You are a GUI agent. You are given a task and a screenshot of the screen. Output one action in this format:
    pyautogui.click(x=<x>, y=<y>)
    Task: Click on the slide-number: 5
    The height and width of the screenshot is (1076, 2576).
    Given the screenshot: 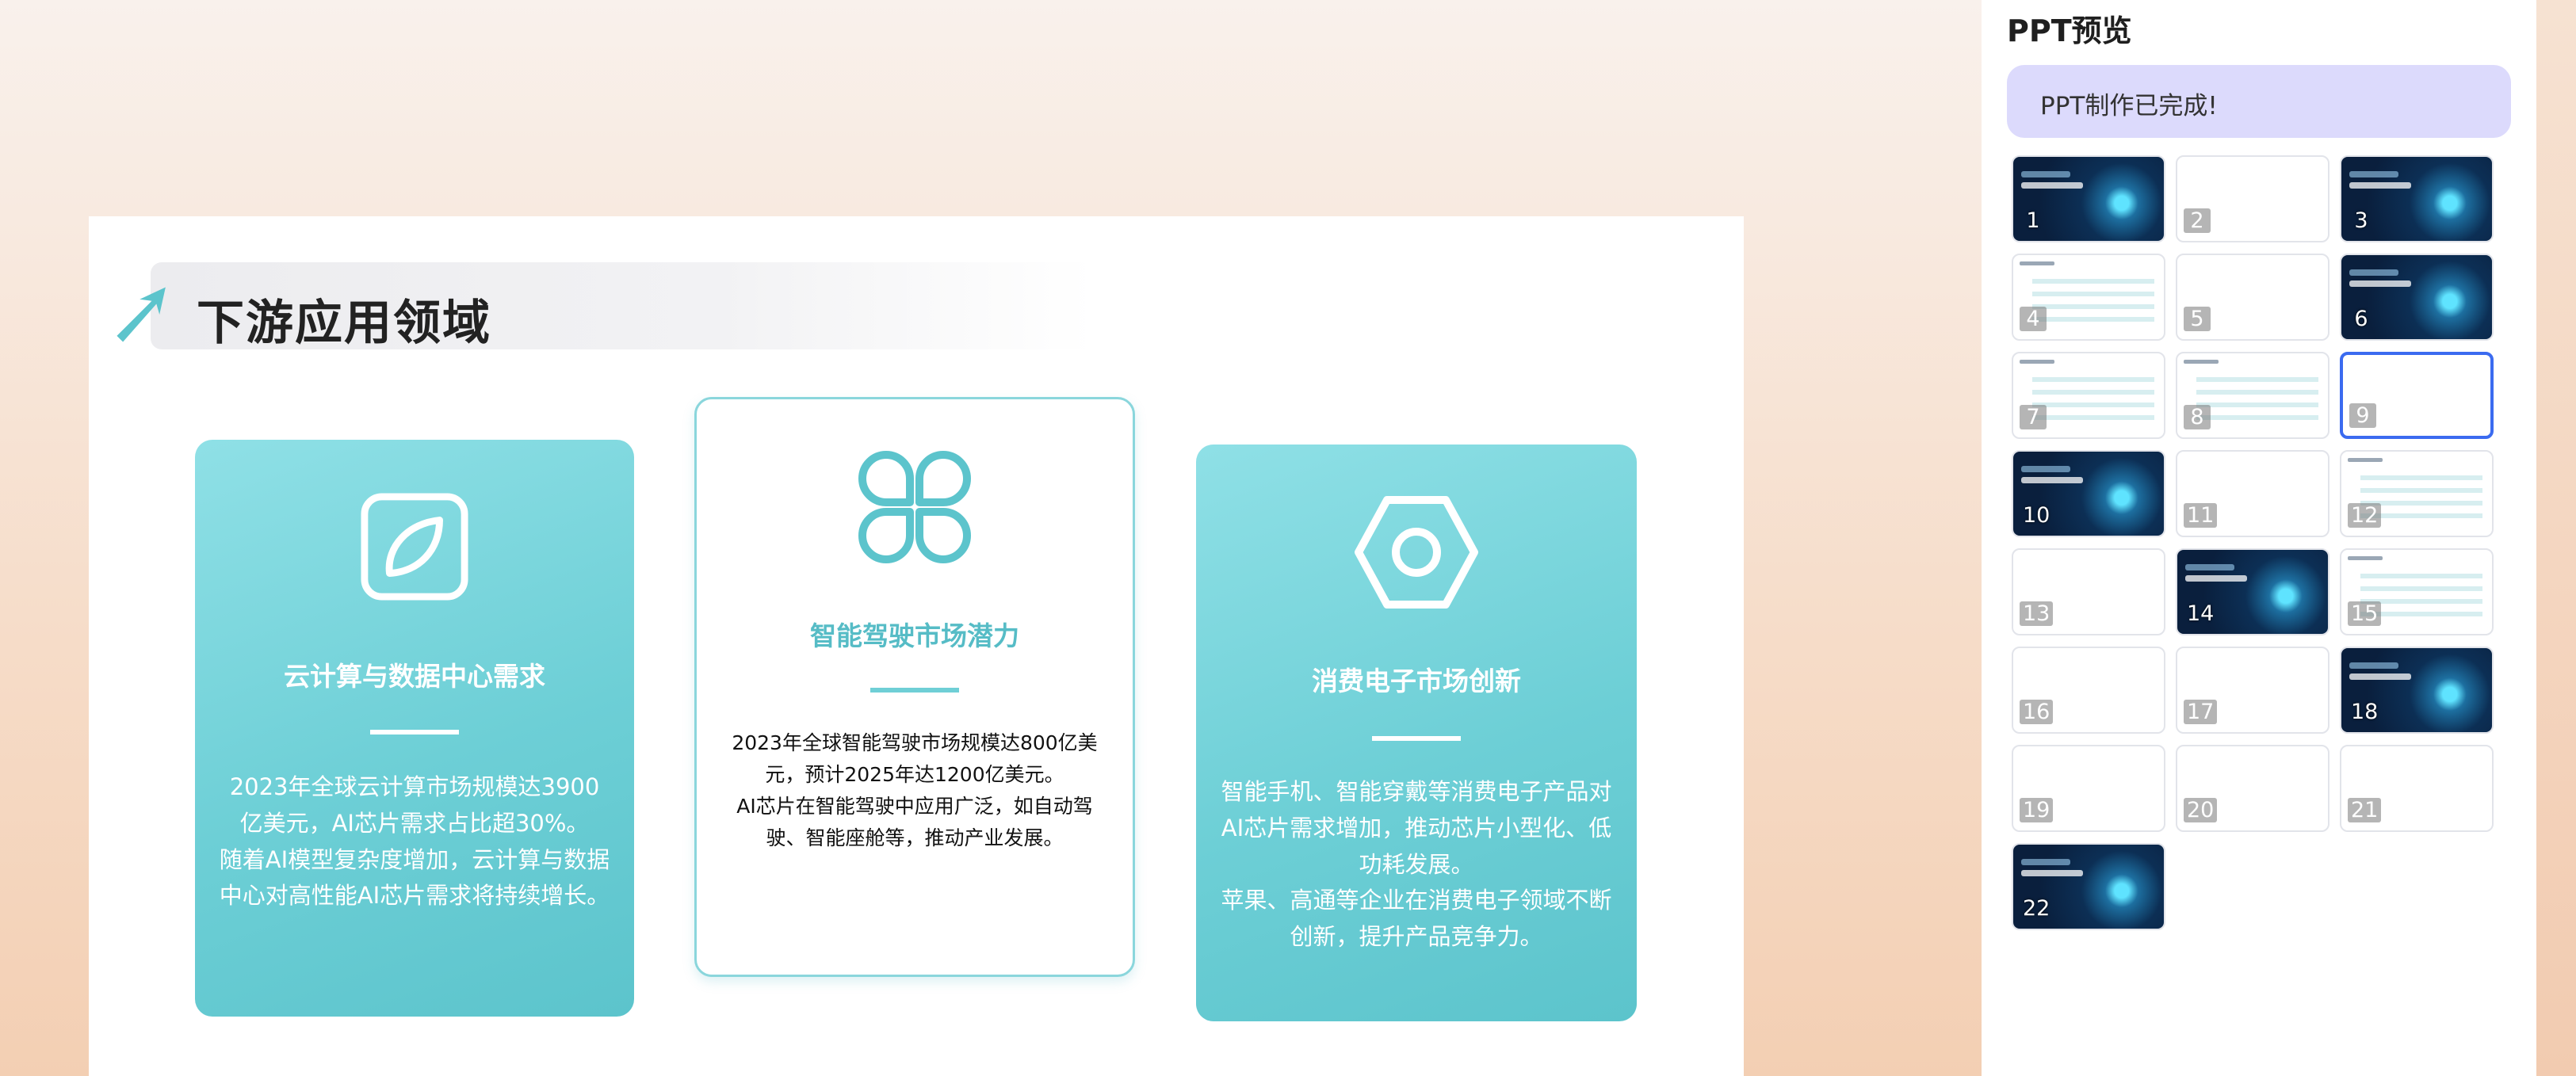 What is the action you would take?
    pyautogui.click(x=2197, y=319)
    